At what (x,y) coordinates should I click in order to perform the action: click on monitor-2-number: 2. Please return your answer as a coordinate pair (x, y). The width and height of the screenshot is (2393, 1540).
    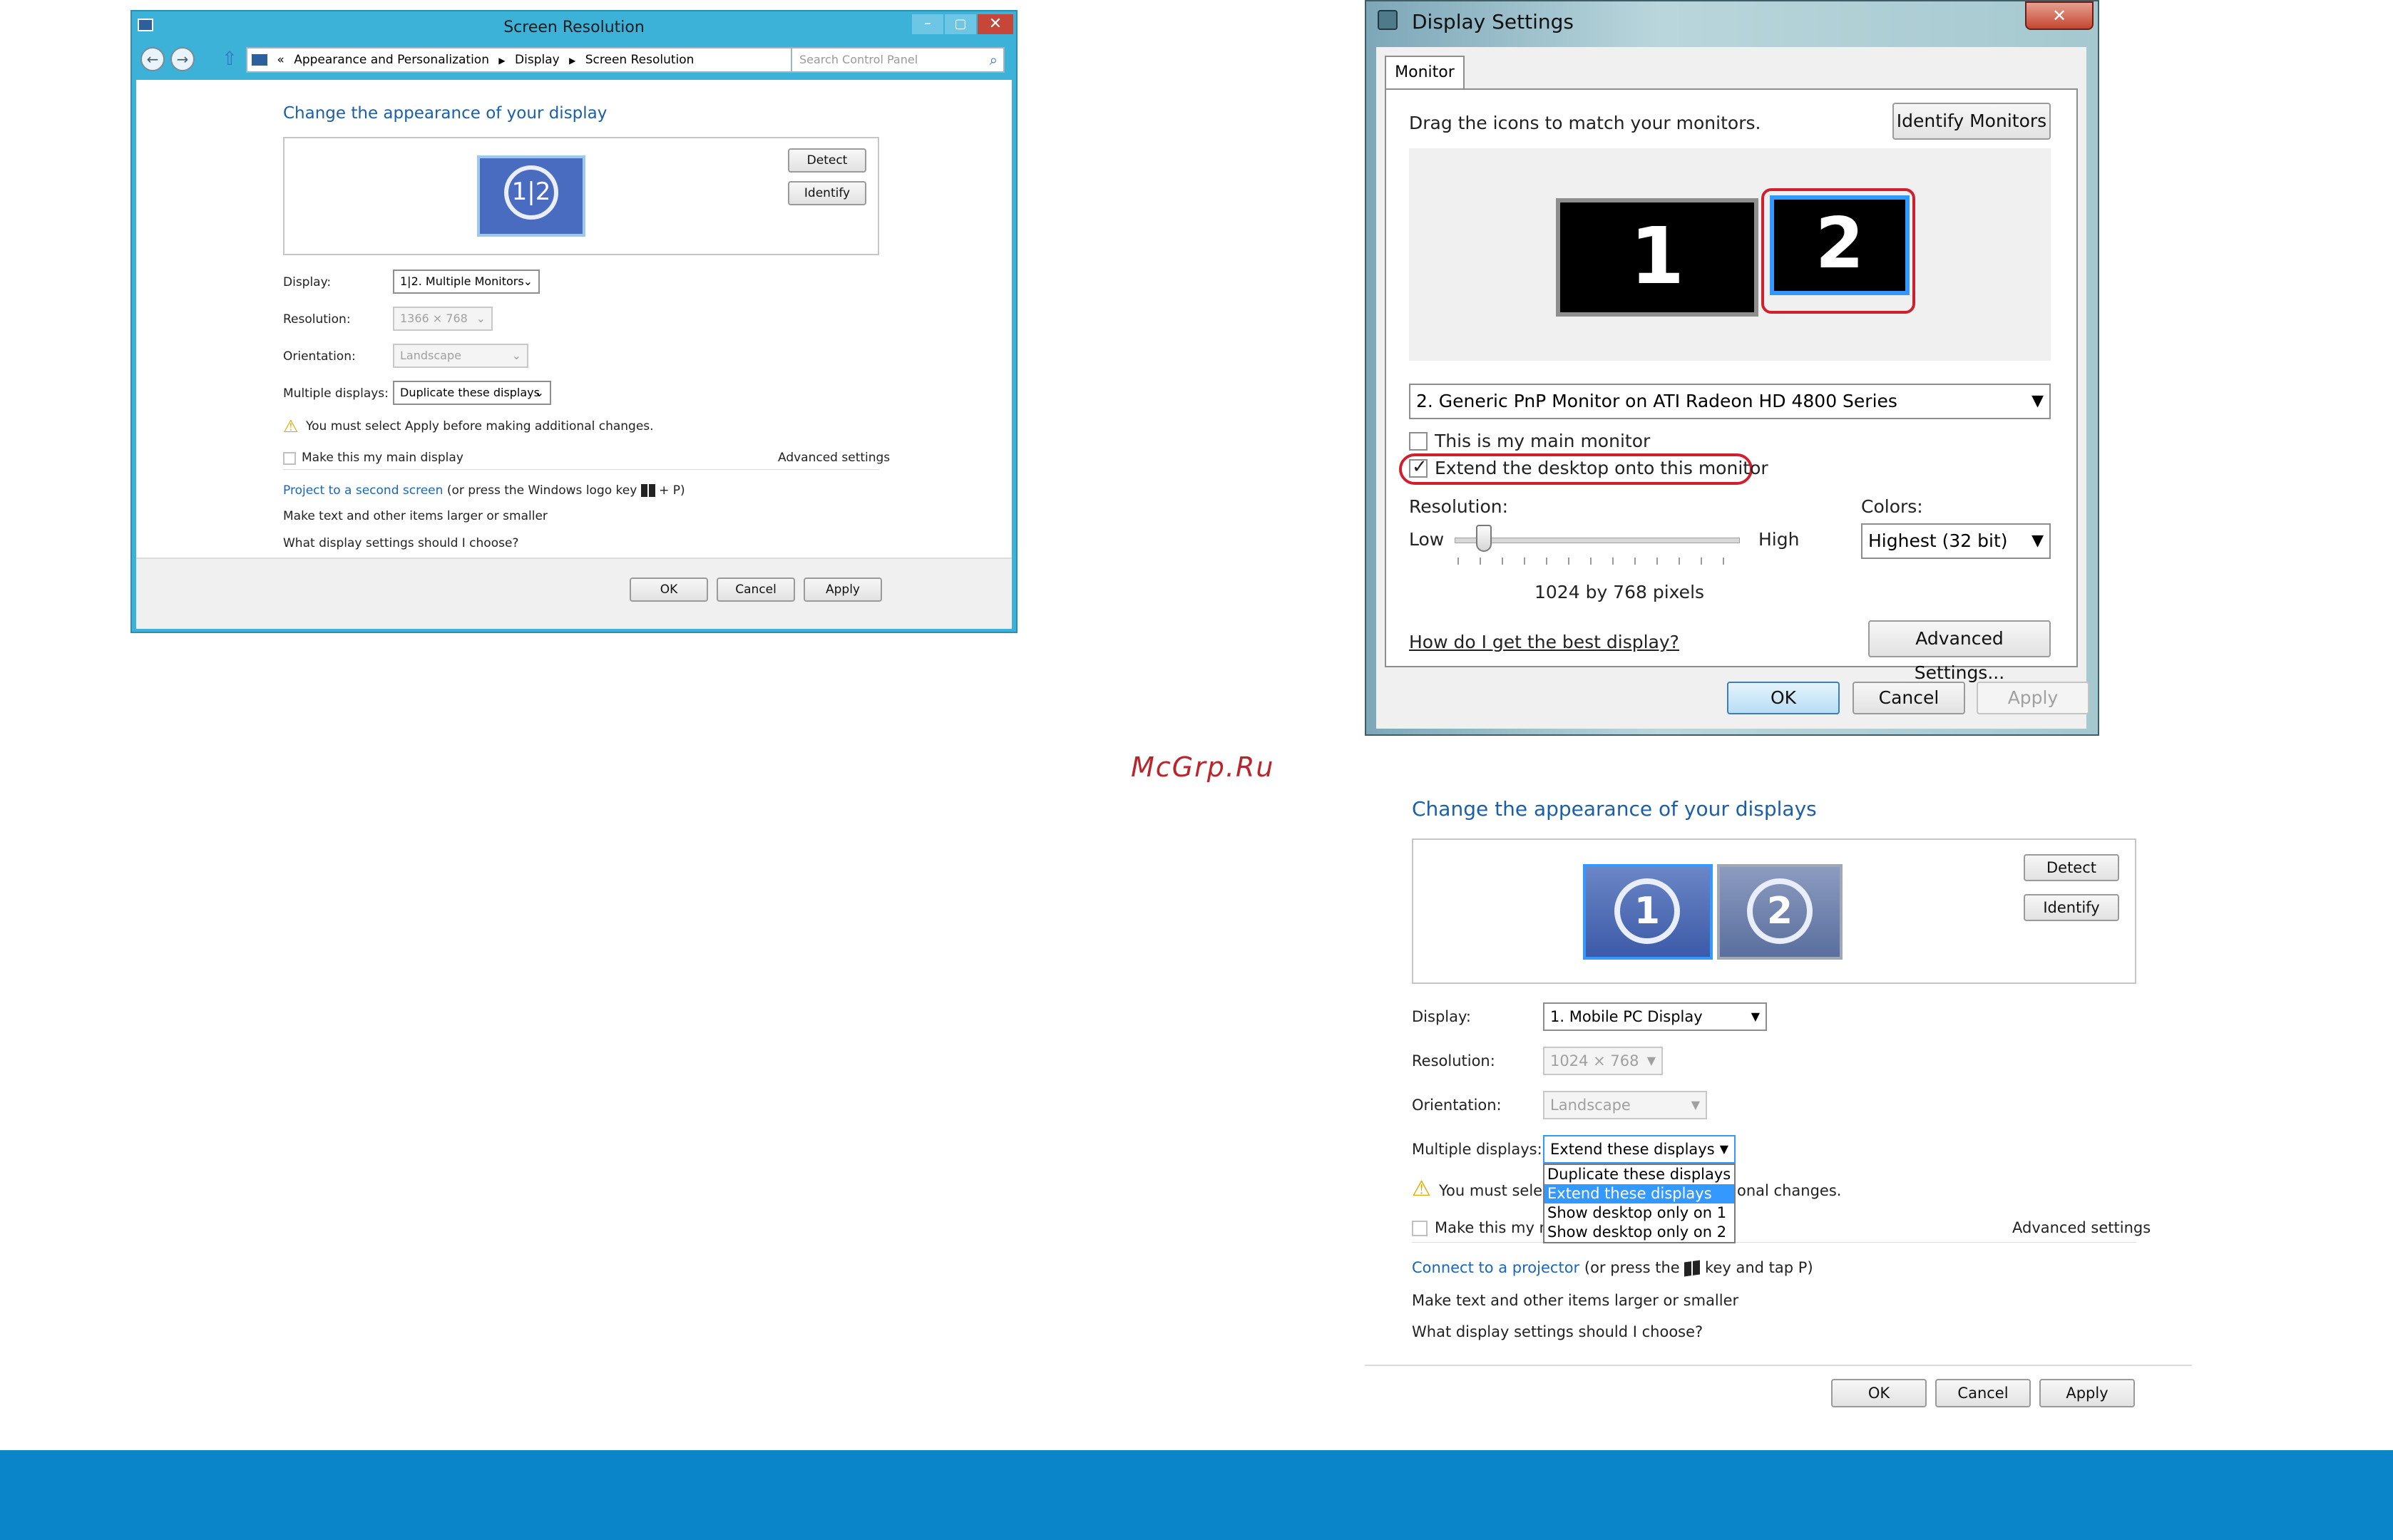
    Looking at the image, I should click on (1840, 243).